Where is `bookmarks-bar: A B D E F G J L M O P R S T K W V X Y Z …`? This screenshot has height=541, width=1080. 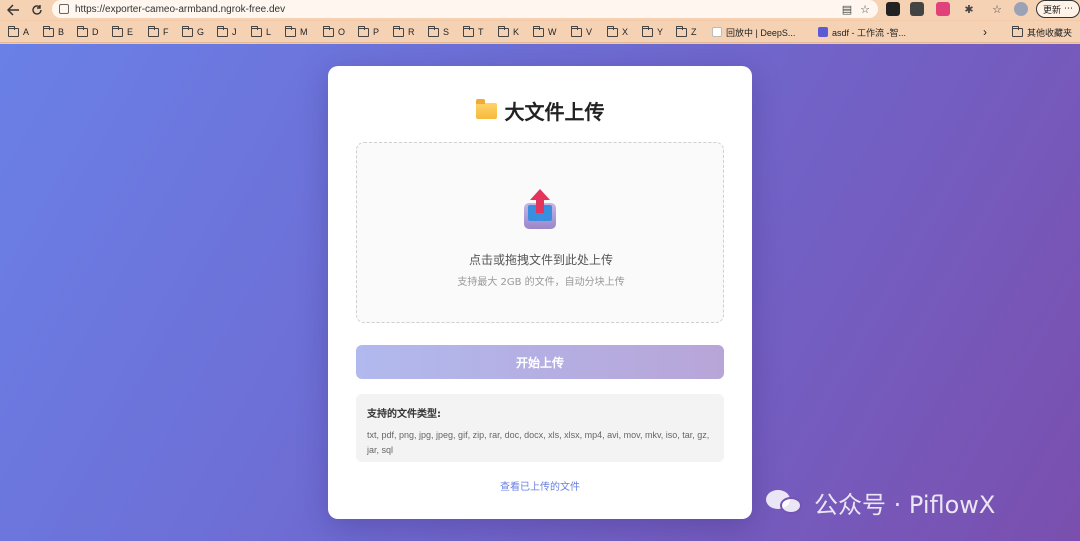 bookmarks-bar: A B D E F G J L M O P R S T K W V X Y Z … is located at coordinates (540, 32).